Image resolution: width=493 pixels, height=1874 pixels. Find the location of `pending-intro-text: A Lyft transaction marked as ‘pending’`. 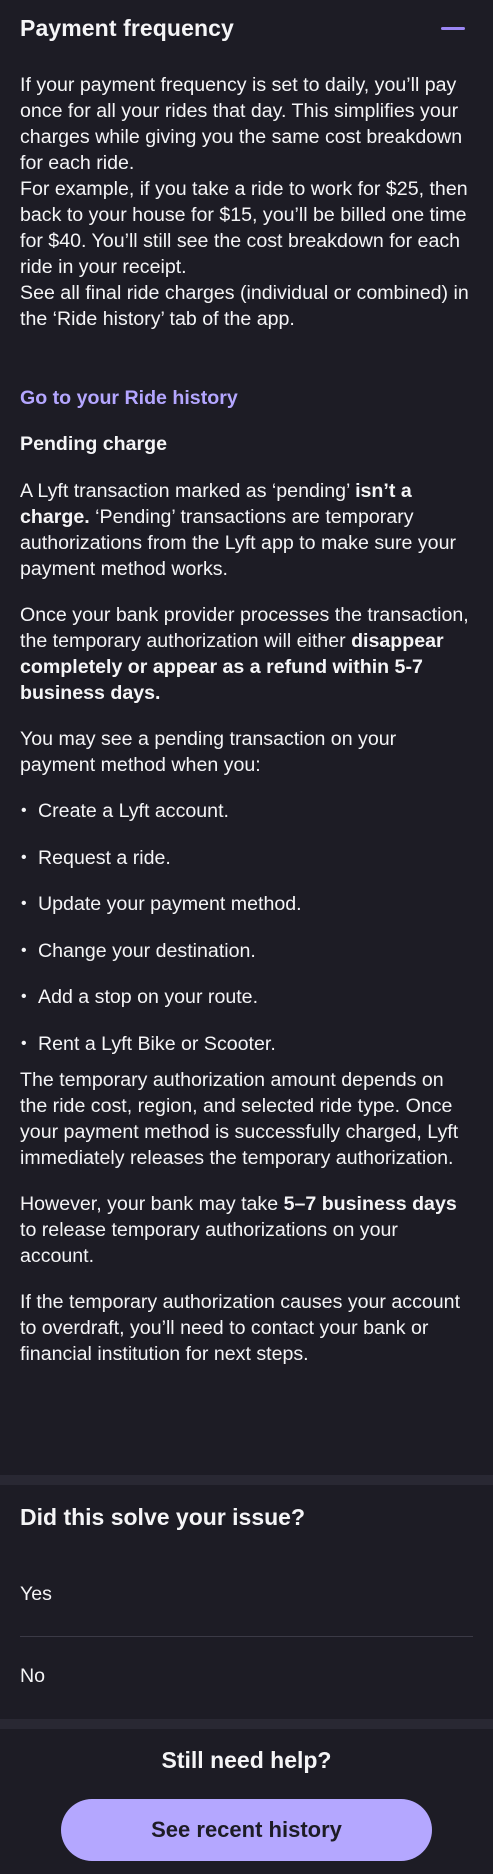

pending-intro-text: A Lyft transaction marked as ‘pending’ is located at coordinates (188, 491).